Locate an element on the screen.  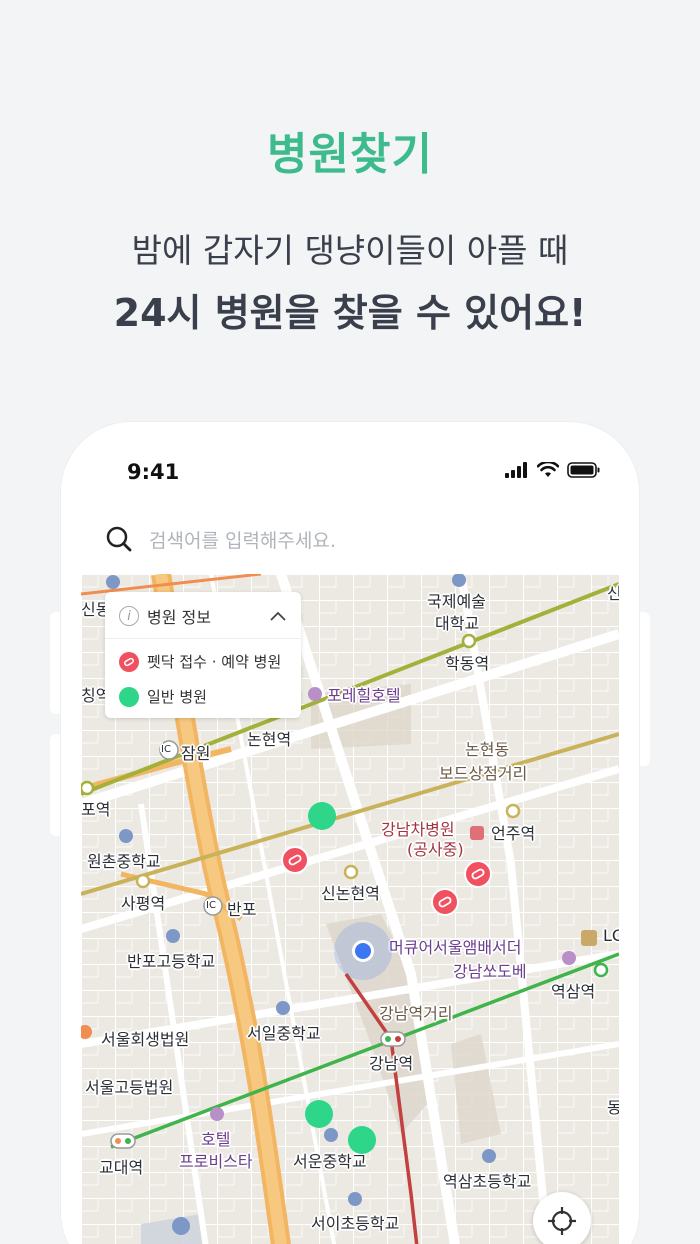
map-label-yeoksamelem: 역삼초등학교 is located at coordinates (487, 1181).